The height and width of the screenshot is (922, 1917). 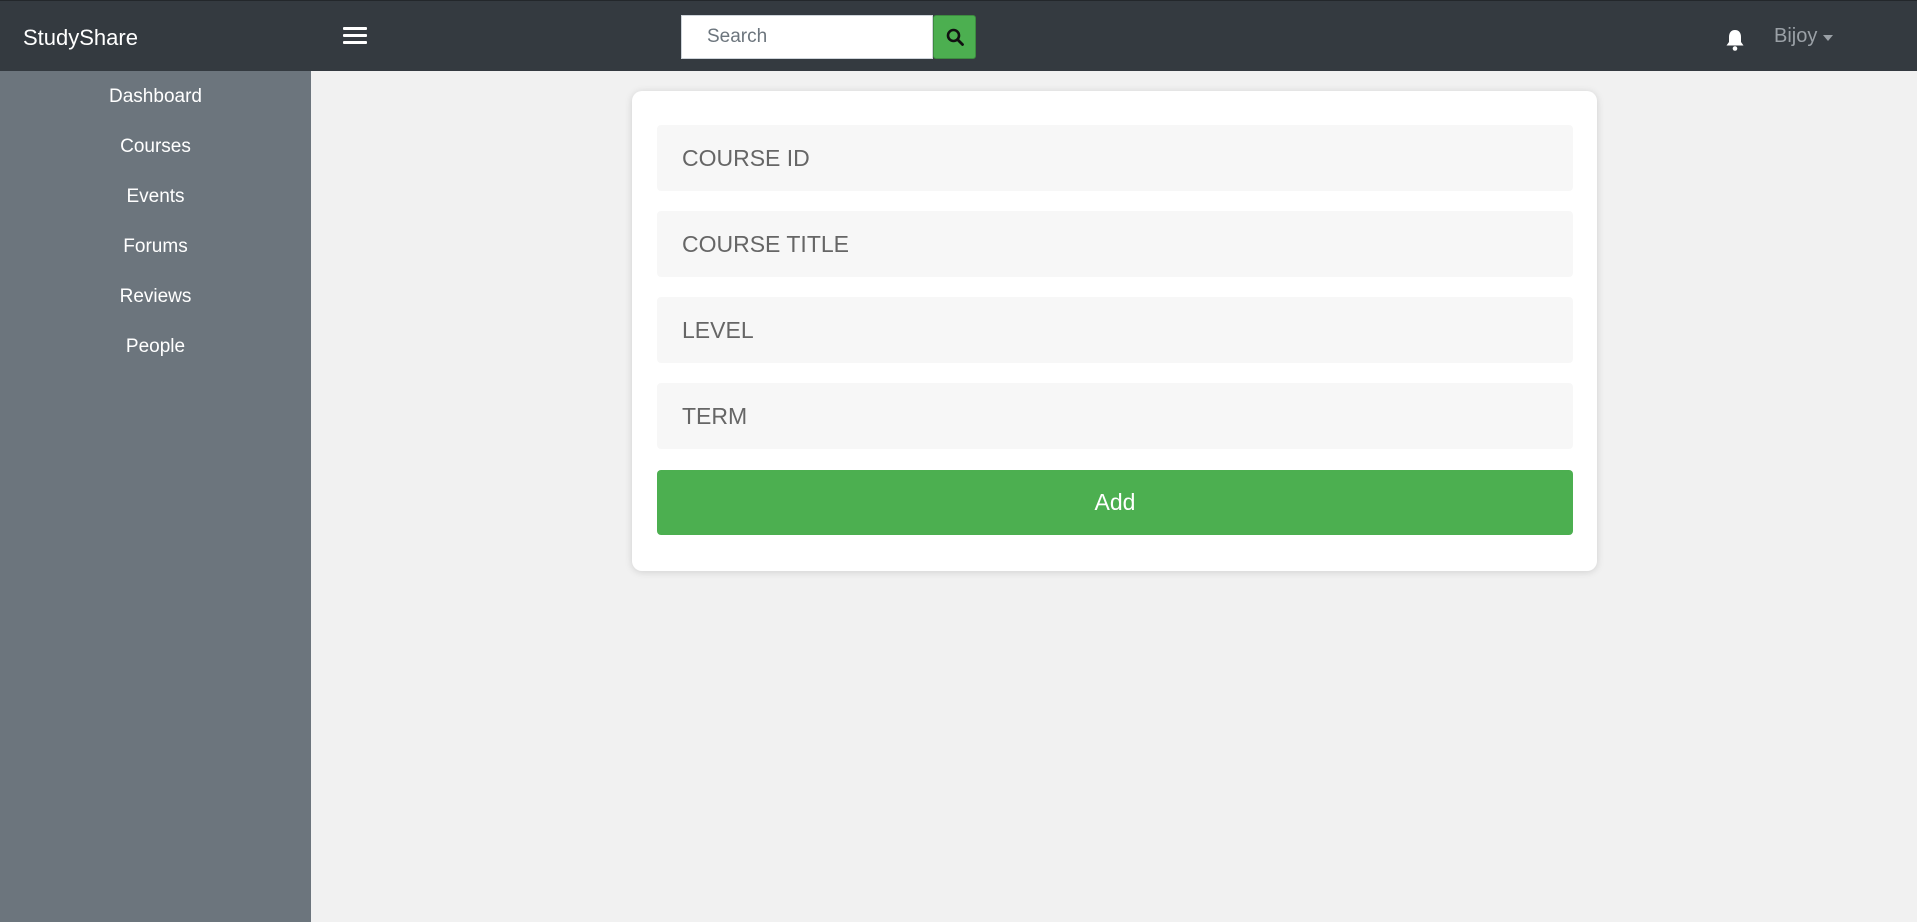 I want to click on user-name: Bijoy, so click(x=1796, y=36).